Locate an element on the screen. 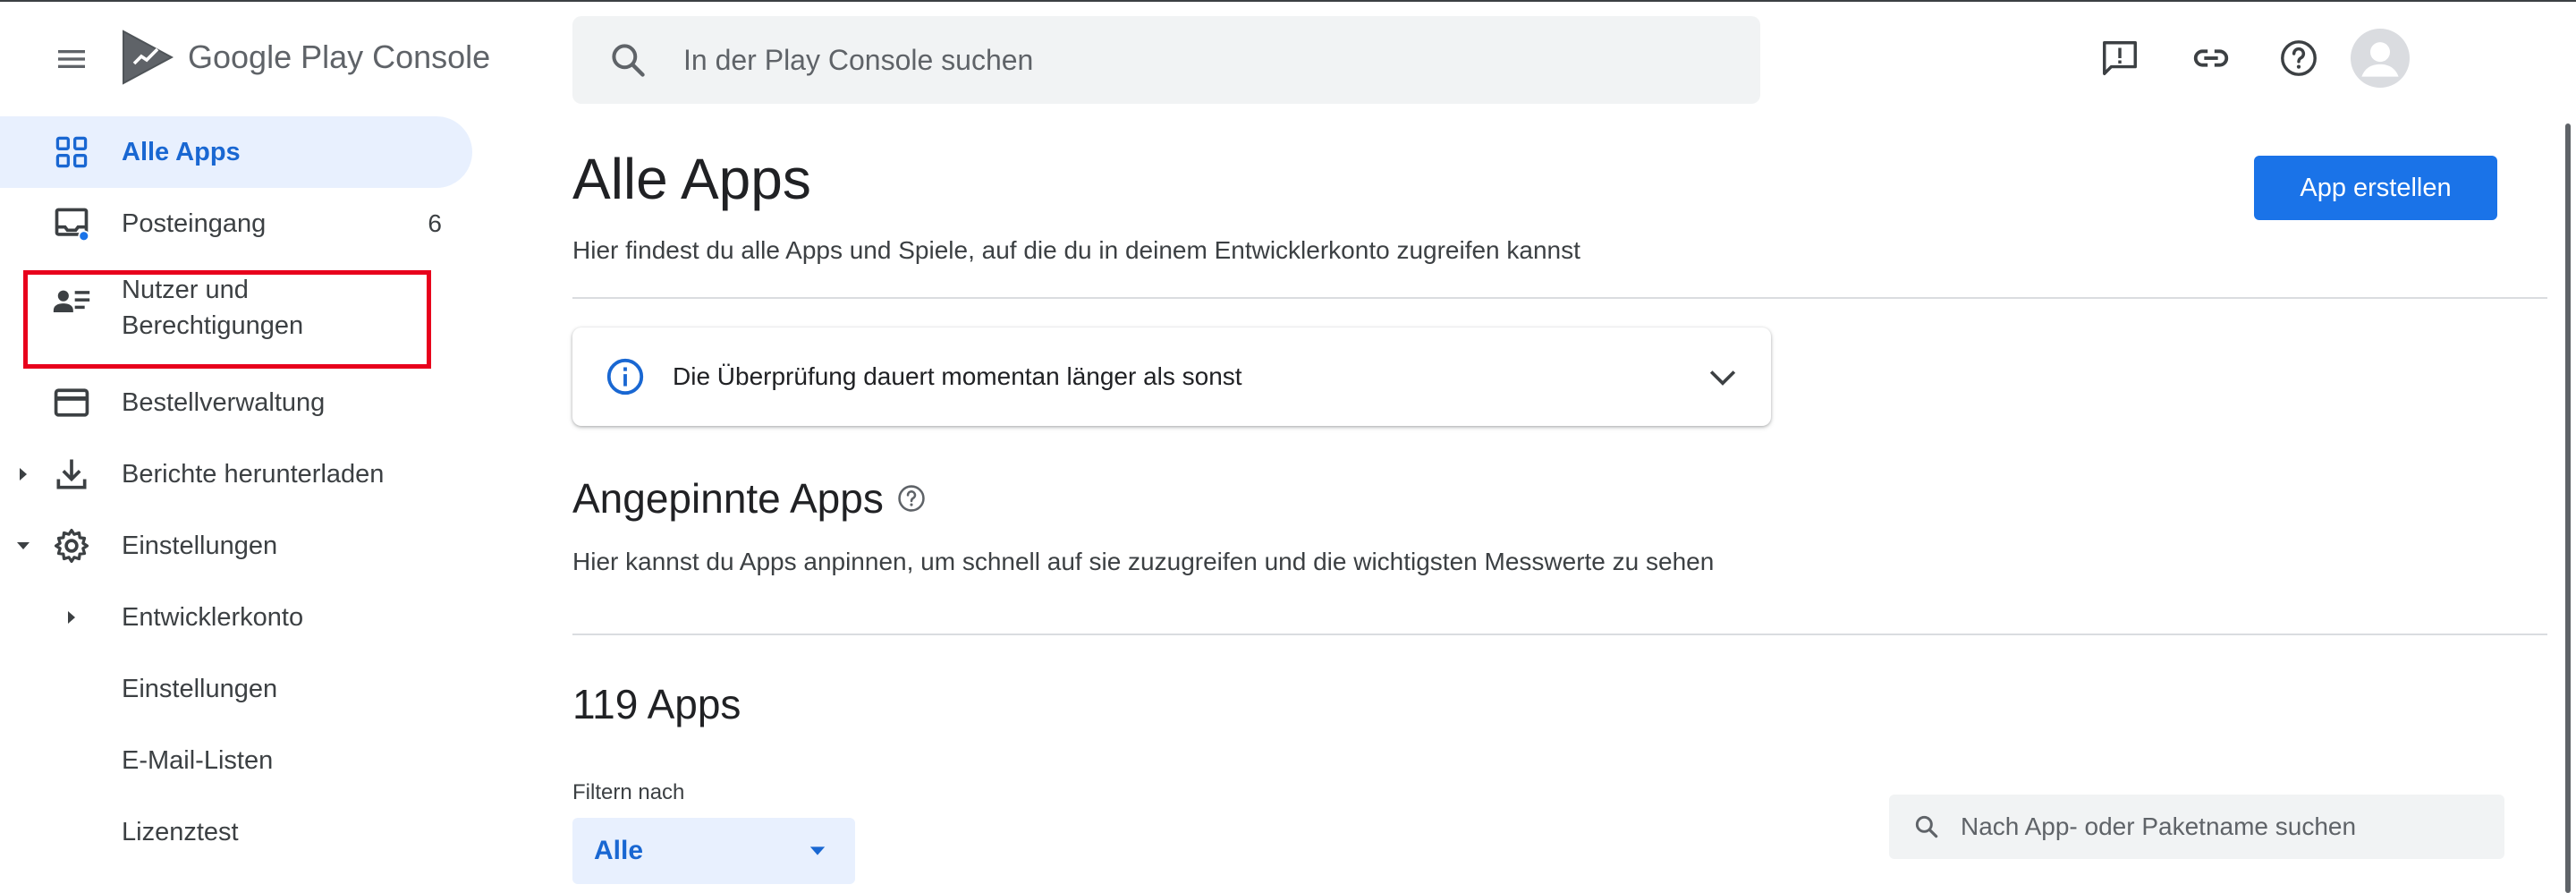 The image size is (2576, 893). sidebar-item-label: E-Mail-Listen is located at coordinates (198, 760).